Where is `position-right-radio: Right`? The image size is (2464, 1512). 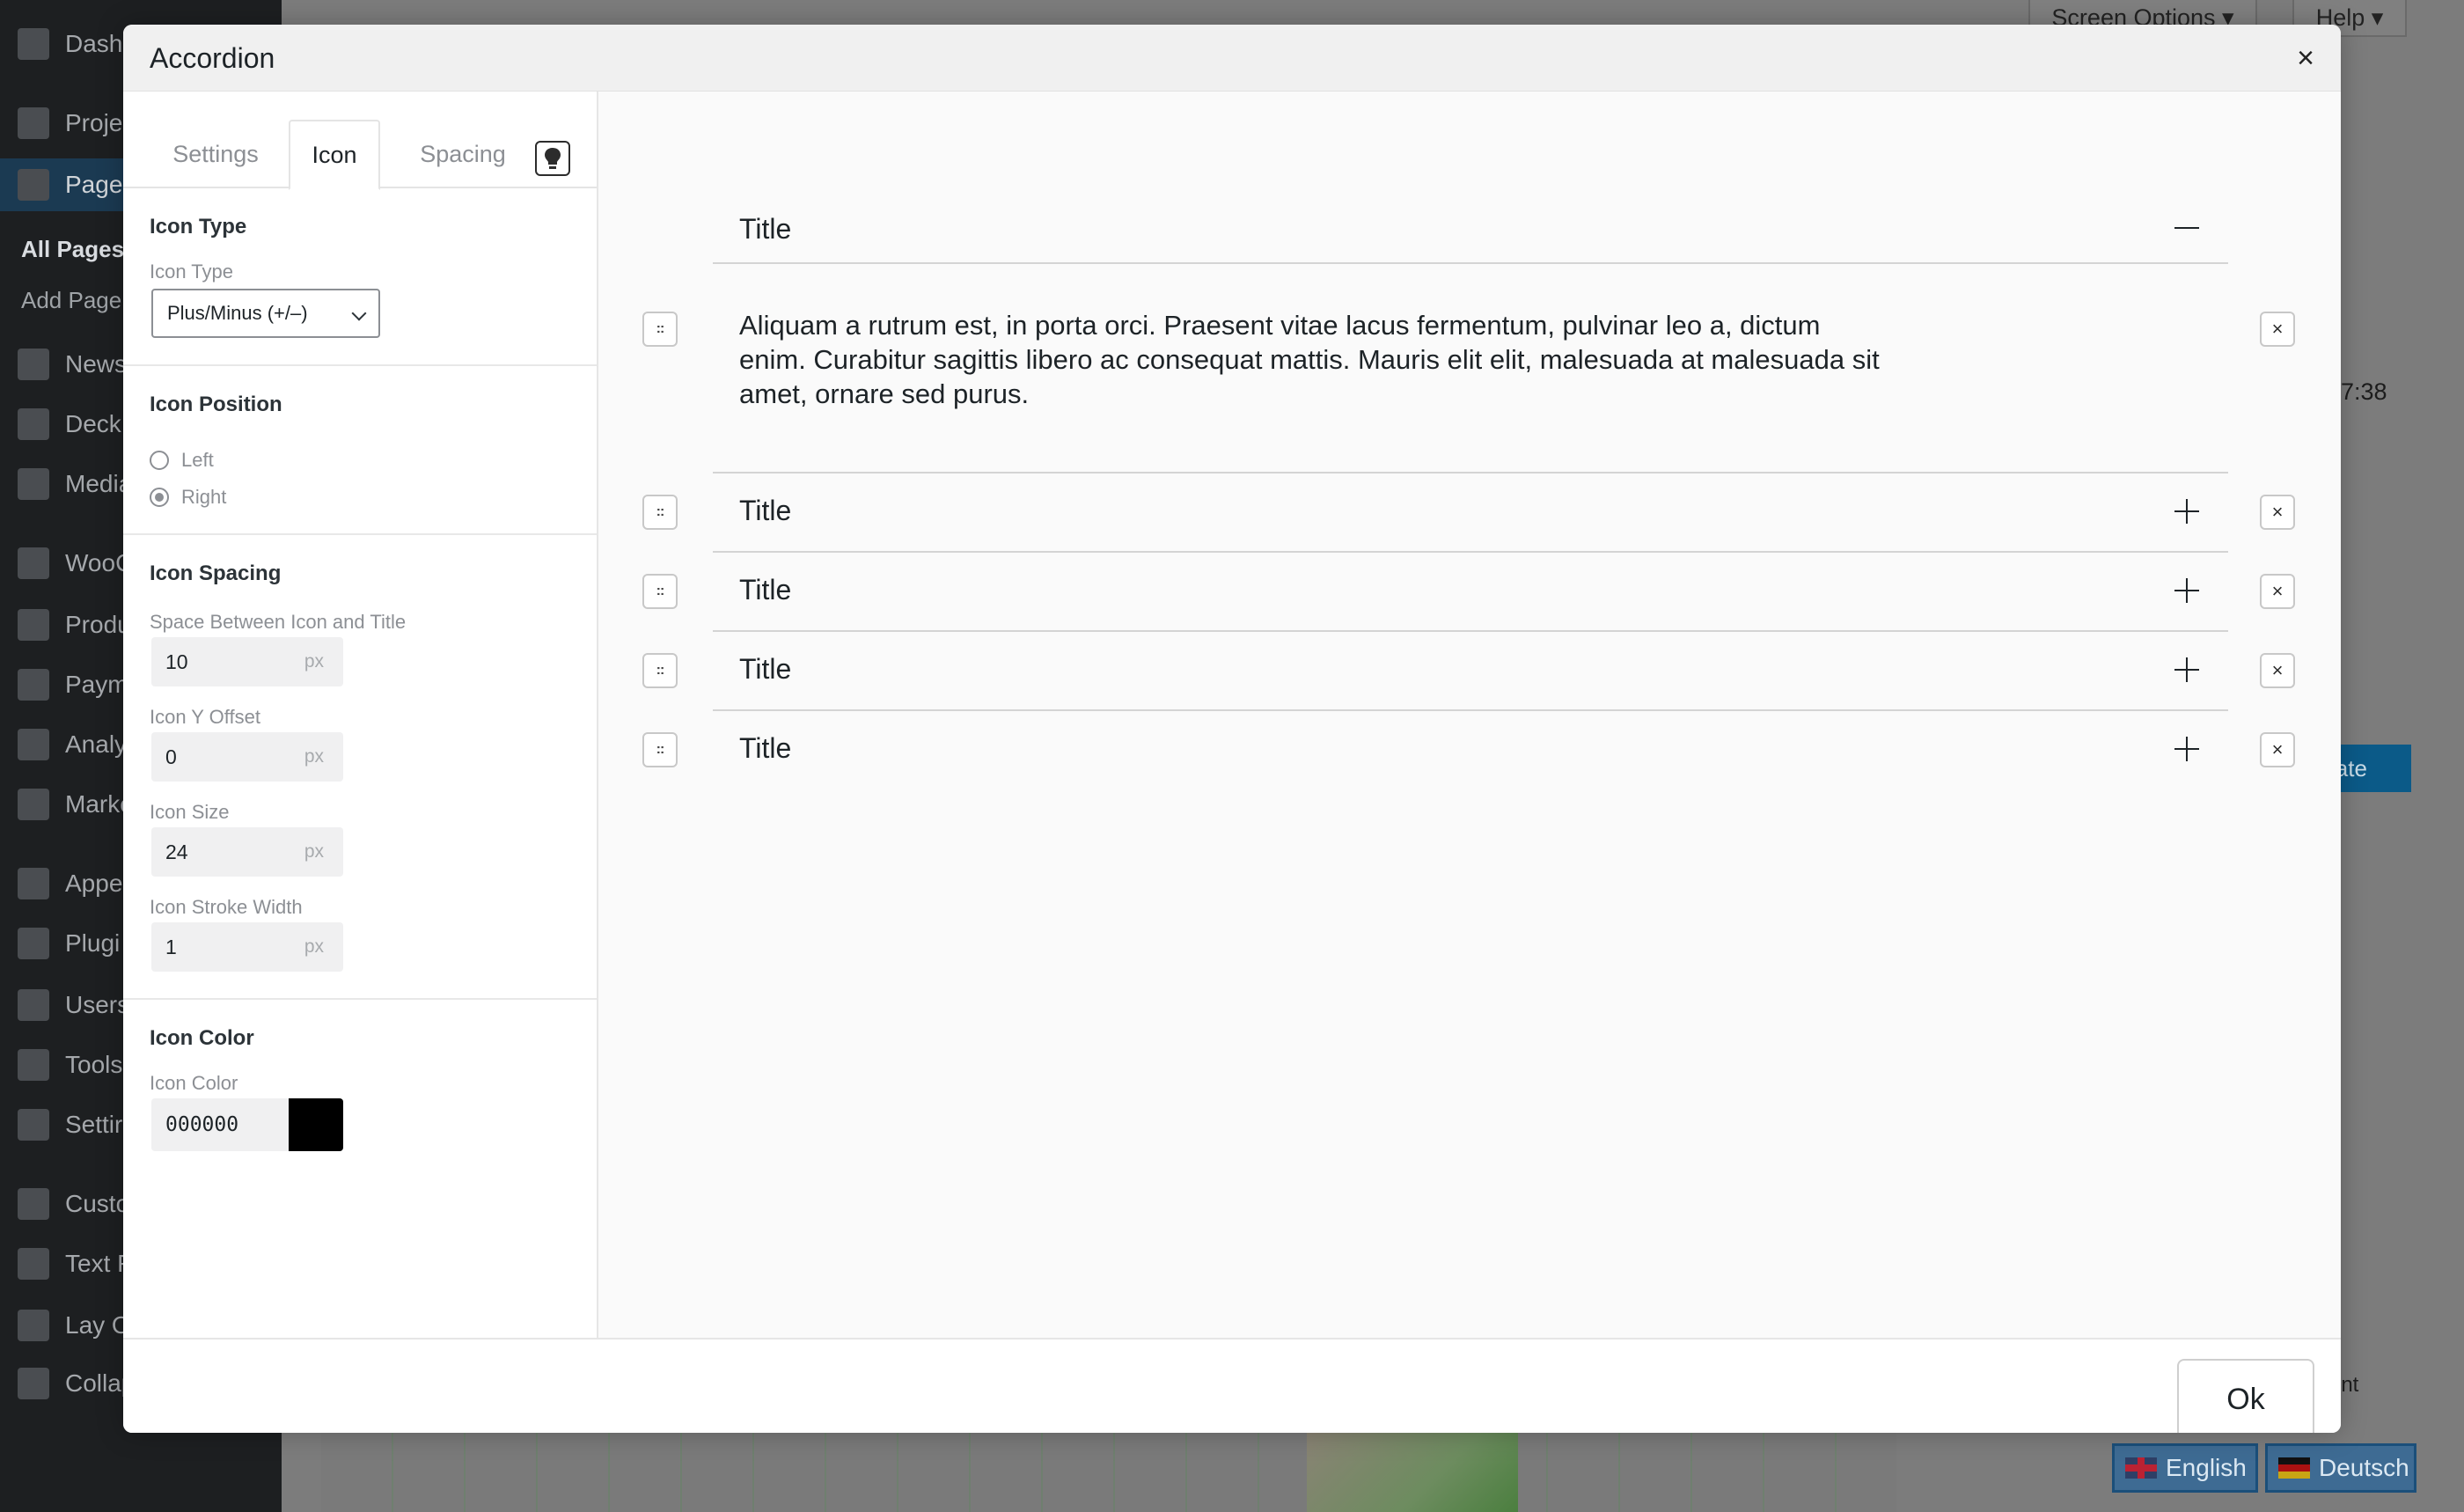
position-right-radio: Right is located at coordinates (188, 497).